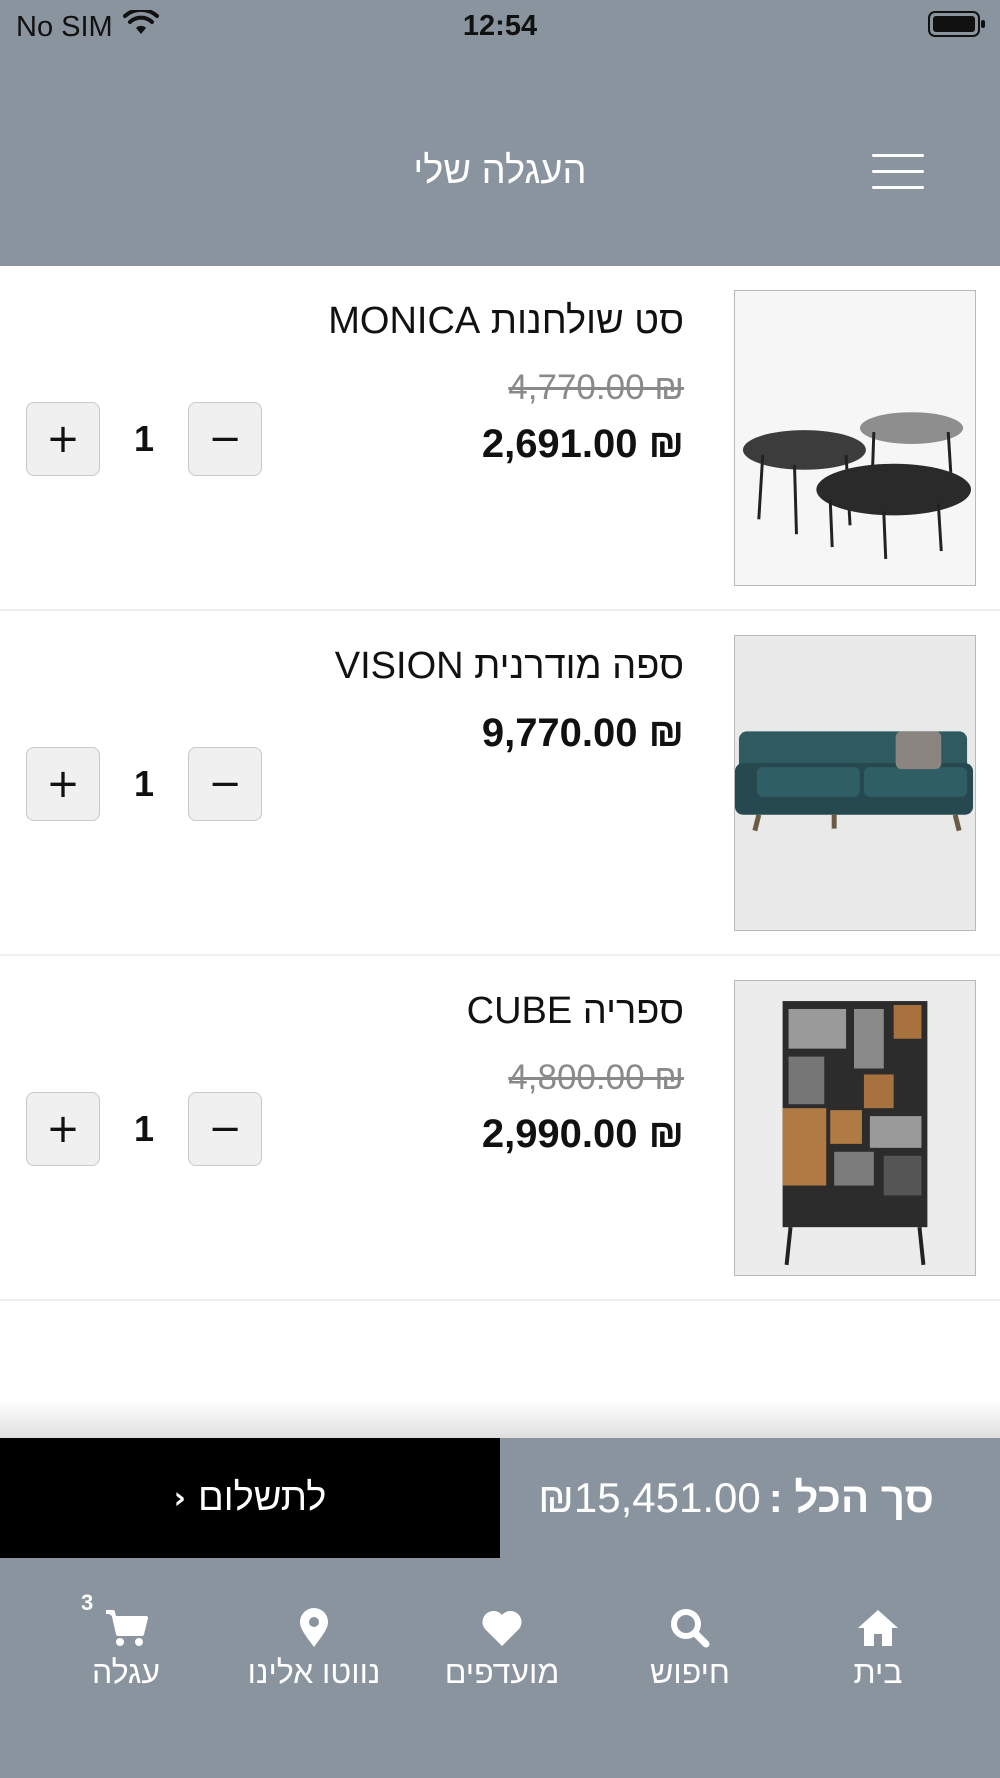 Image resolution: width=1000 pixels, height=1778 pixels. I want to click on total-value: ₪15,451.00, so click(649, 1497).